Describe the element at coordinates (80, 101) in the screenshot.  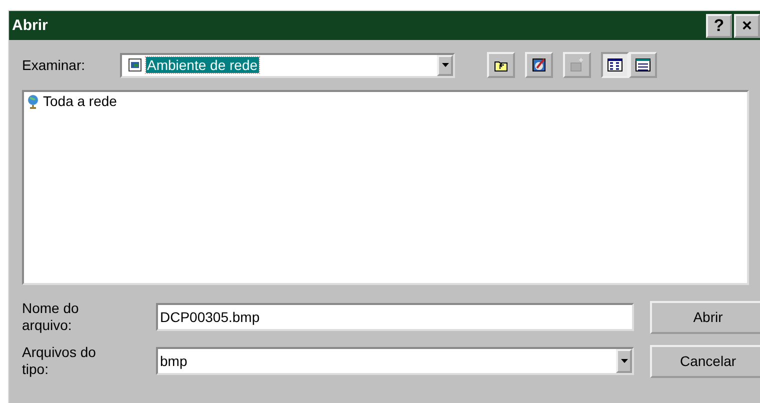
I see `list-item: Toda a rede` at that location.